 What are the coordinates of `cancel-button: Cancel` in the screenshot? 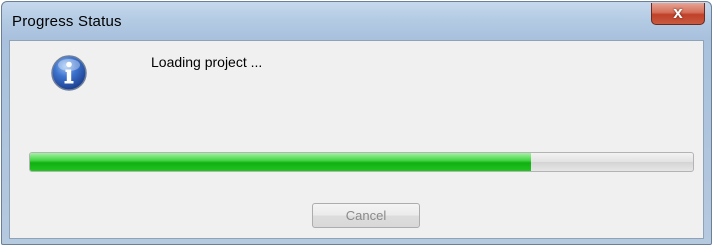 It's located at (366, 215).